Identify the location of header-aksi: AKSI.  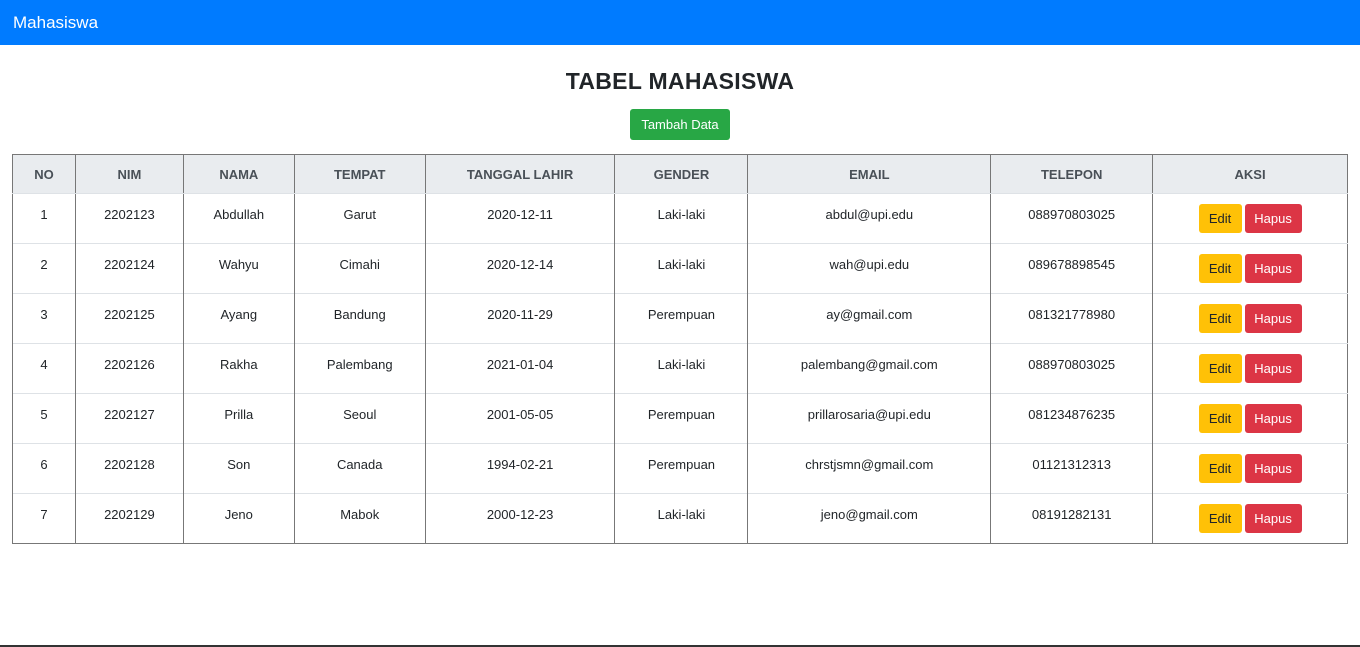
(1250, 174).